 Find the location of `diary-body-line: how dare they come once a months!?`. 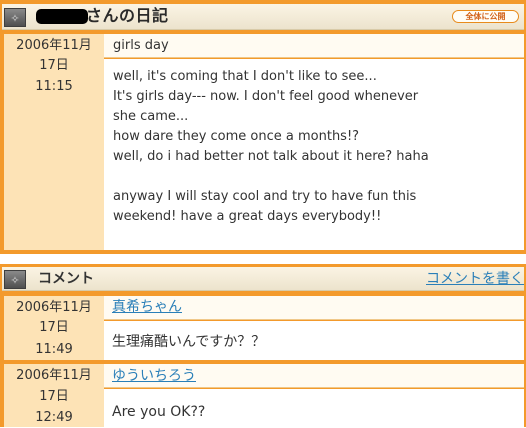

diary-body-line: how dare they come once a months!? is located at coordinates (236, 136).